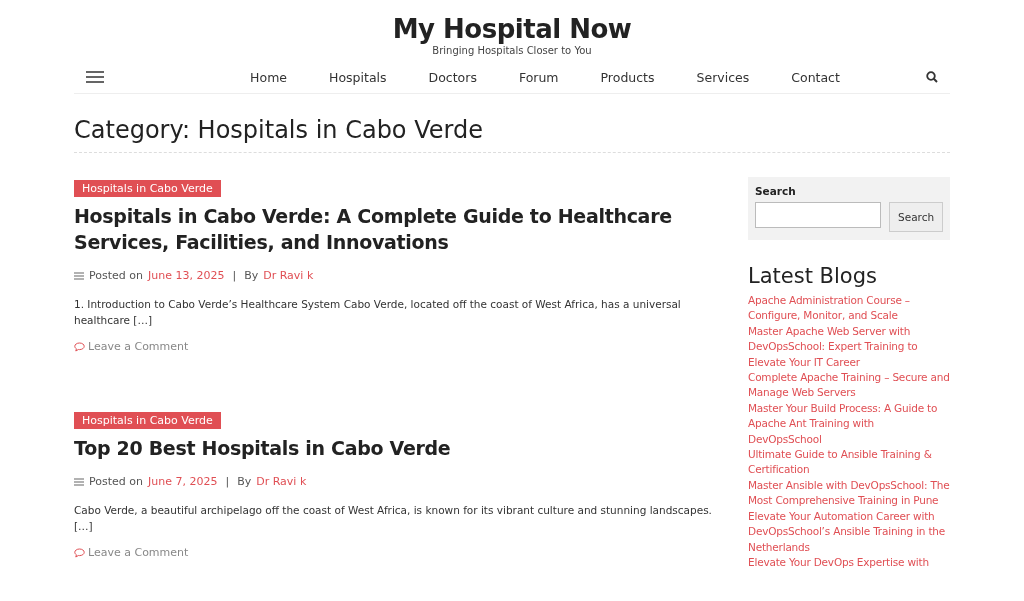  I want to click on nav-link: Hospitals, so click(358, 77).